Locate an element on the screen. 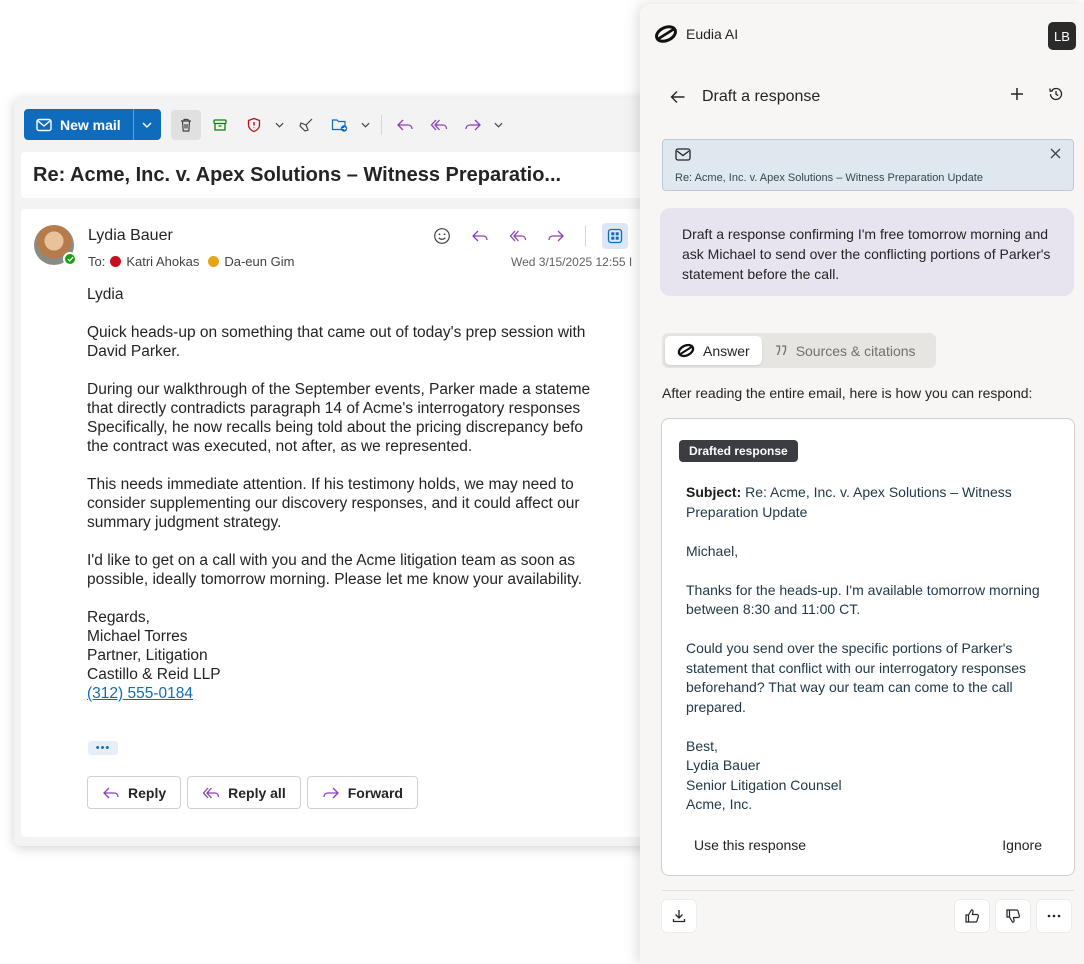 Image resolution: width=1084 pixels, height=964 pixels. tab-sources: Sources & citations is located at coordinates (845, 350).